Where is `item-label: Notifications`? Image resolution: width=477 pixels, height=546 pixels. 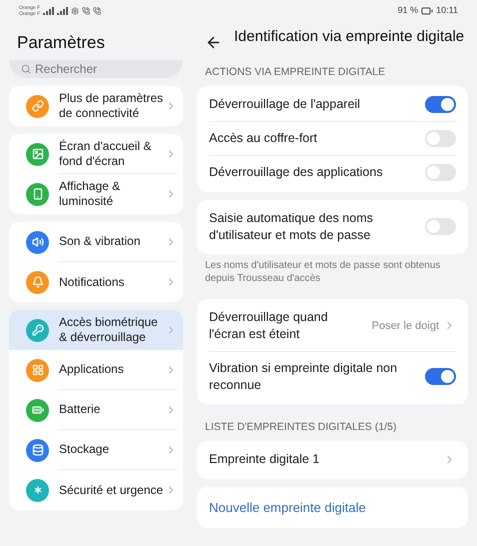
item-label: Notifications is located at coordinates (92, 282).